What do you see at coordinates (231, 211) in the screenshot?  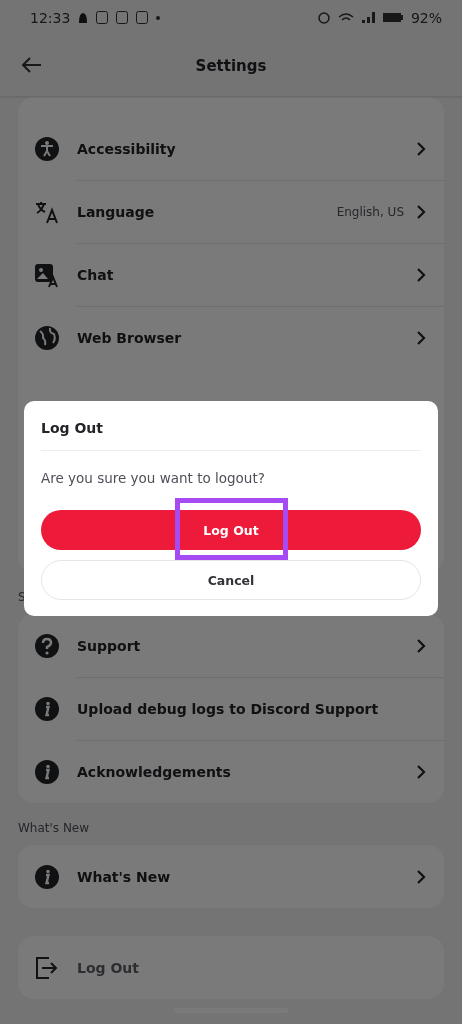 I see `settings-row: Language English, US` at bounding box center [231, 211].